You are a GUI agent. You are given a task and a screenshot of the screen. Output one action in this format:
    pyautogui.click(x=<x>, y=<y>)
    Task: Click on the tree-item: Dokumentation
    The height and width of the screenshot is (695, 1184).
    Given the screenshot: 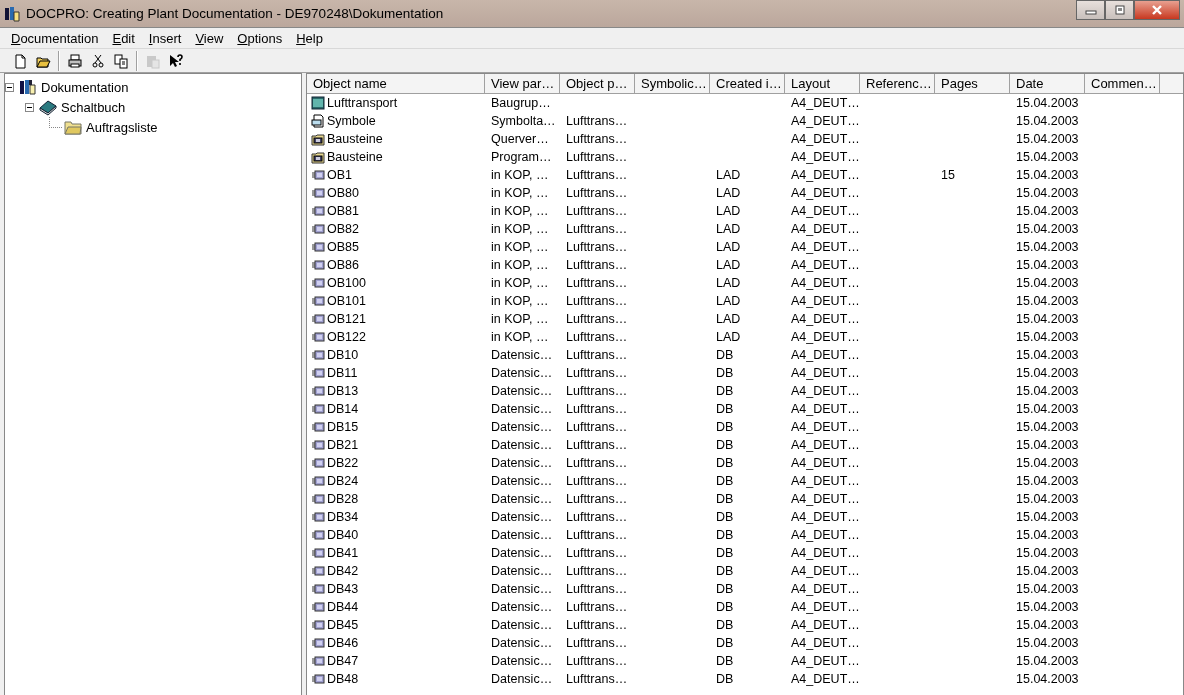 What is the action you would take?
    pyautogui.click(x=85, y=87)
    